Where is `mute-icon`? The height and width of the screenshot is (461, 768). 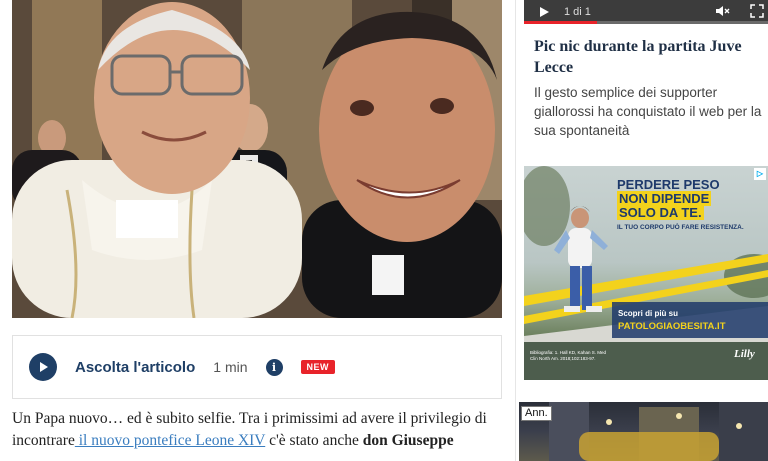 mute-icon is located at coordinates (722, 11).